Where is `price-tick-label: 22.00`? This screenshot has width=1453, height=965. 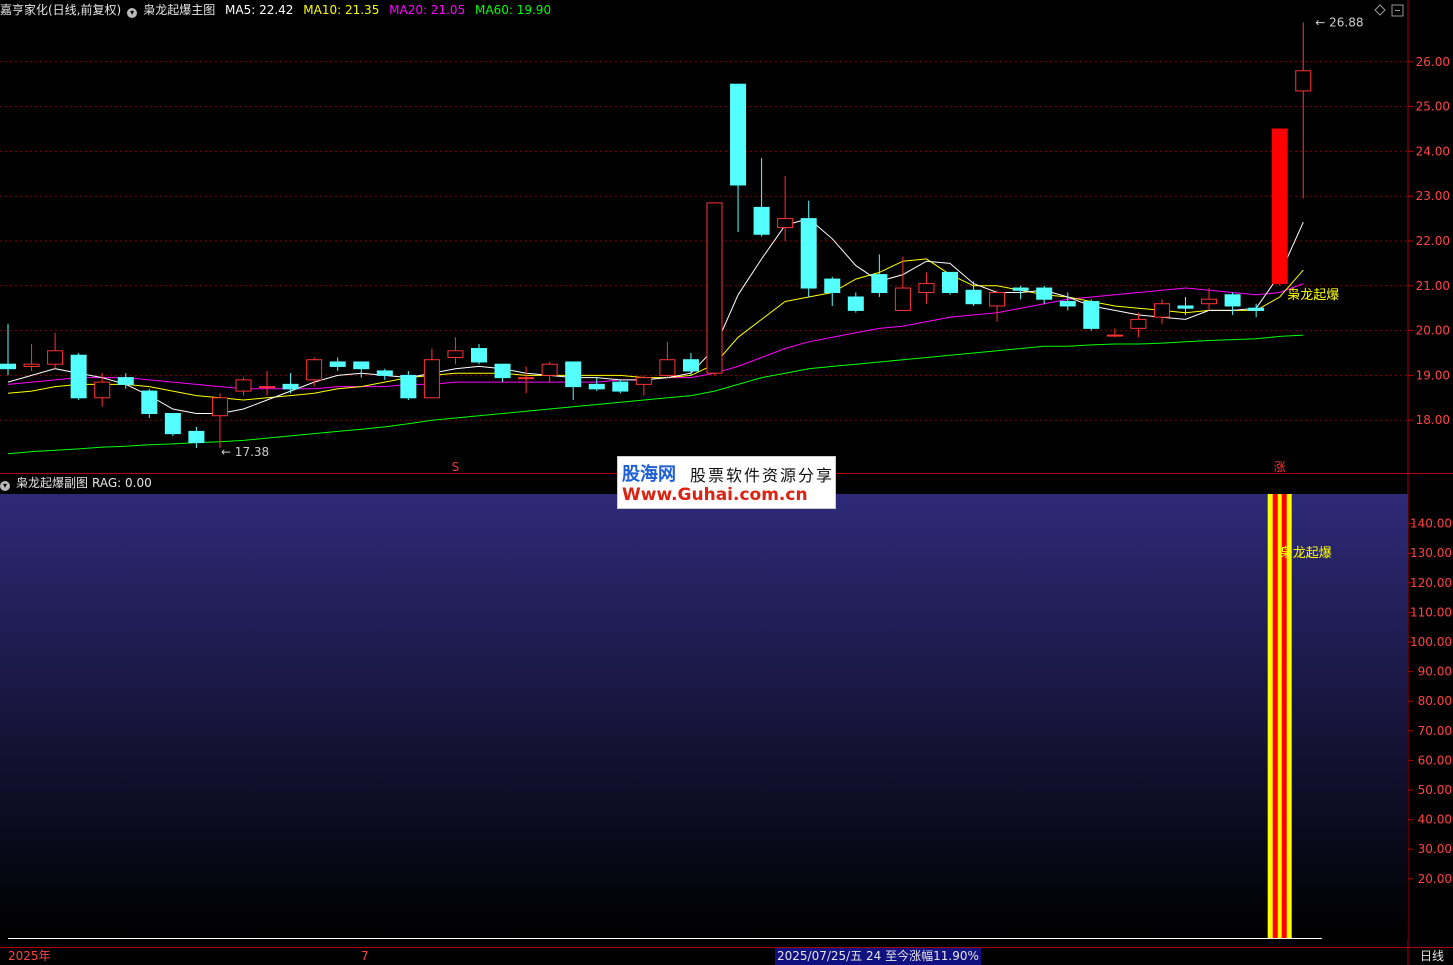 price-tick-label: 22.00 is located at coordinates (1433, 241).